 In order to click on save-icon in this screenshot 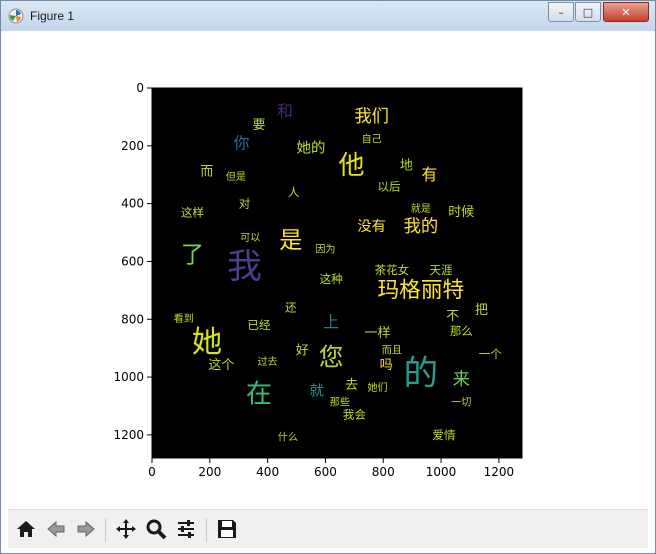, I will do `click(227, 529)`.